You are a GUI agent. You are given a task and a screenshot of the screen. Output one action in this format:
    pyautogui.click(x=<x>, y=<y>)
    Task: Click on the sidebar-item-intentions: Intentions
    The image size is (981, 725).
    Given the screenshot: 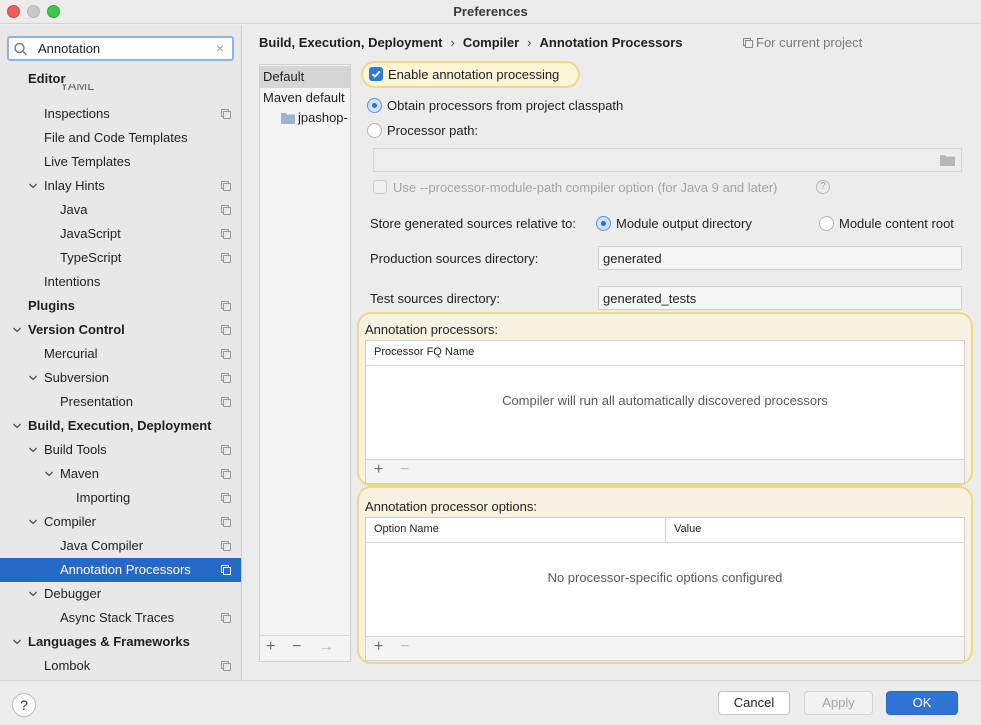 What is the action you would take?
    pyautogui.click(x=120, y=282)
    